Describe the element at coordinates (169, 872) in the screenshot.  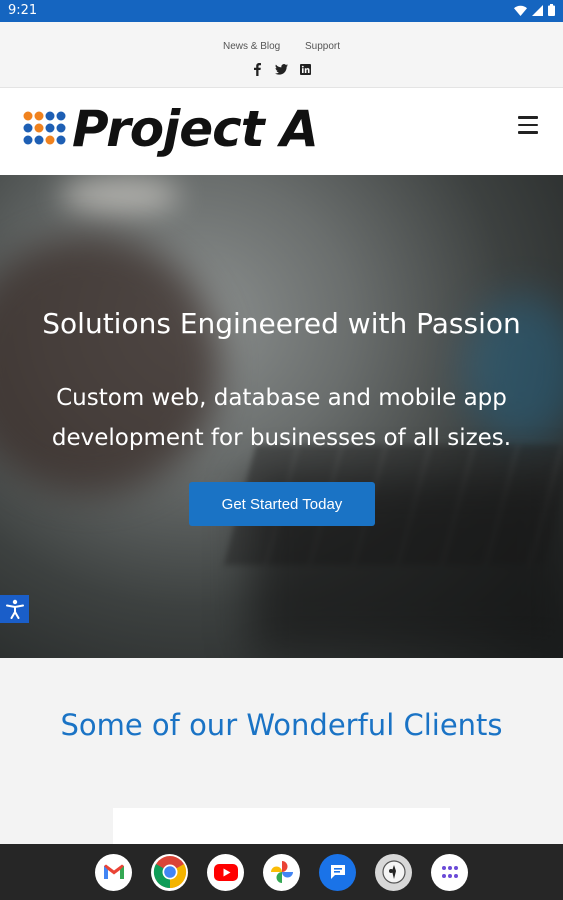
I see `chrome-icon` at that location.